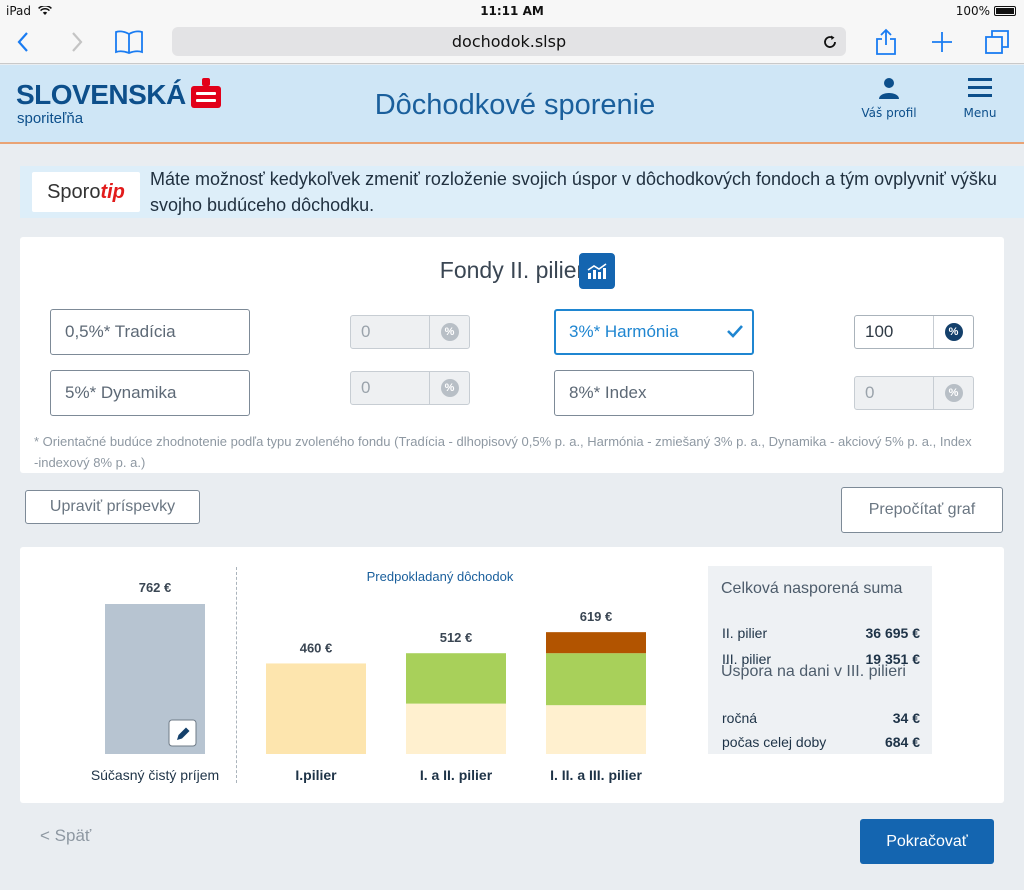  I want to click on profile-label: Váš profil, so click(889, 113).